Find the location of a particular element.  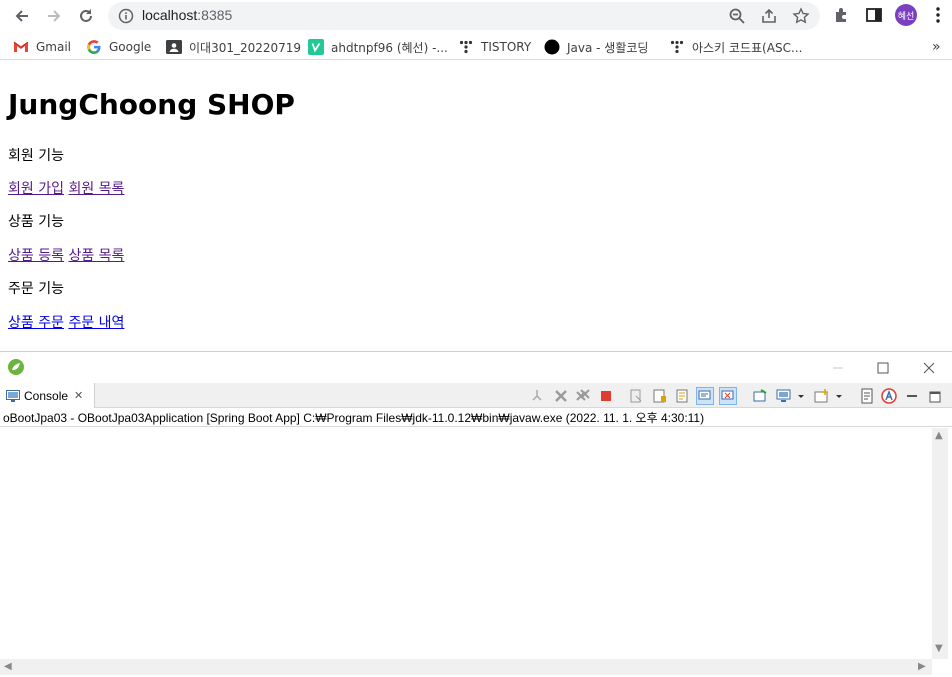

section-heading-members: 회원 기능 is located at coordinates (36, 156).